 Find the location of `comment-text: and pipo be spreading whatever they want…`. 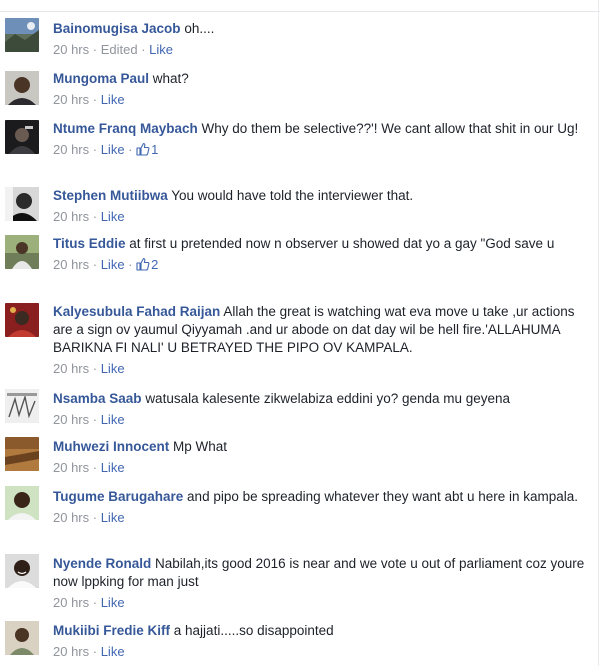

comment-text: and pipo be spreading whatever they want… is located at coordinates (383, 496).